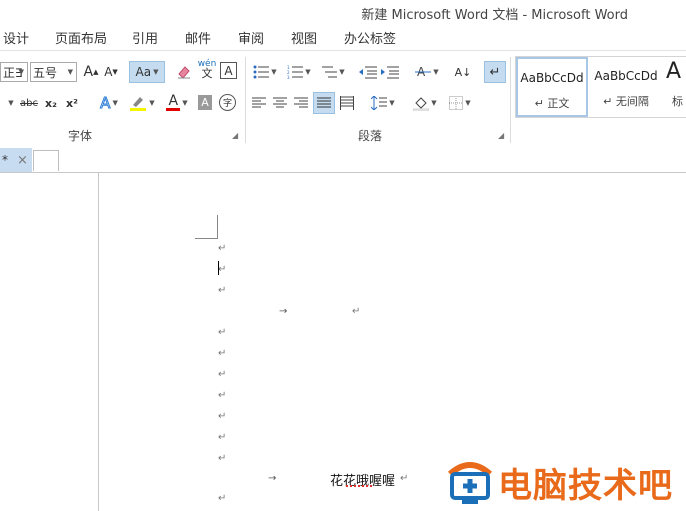 This screenshot has height=511, width=686. Describe the element at coordinates (198, 37) in the screenshot. I see `tab-mailings: 邮件` at that location.